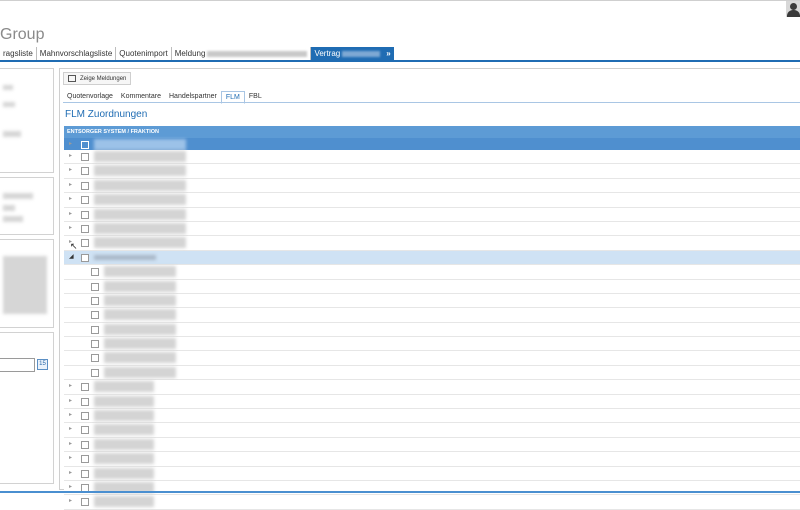 The image size is (800, 510). Describe the element at coordinates (74, 246) in the screenshot. I see `mouse-cursor-icon: ↖` at that location.